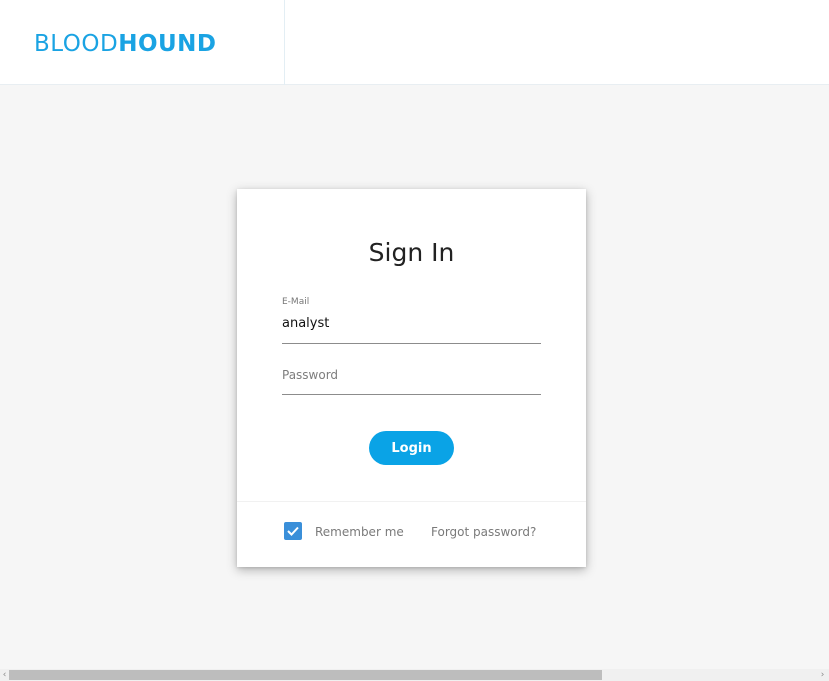  What do you see at coordinates (310, 375) in the screenshot?
I see `password-placeholder: Password` at bounding box center [310, 375].